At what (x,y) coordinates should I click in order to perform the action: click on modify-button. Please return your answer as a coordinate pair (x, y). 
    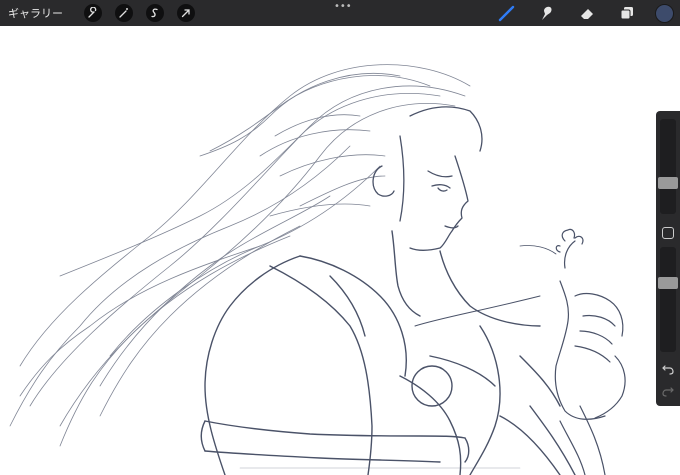
    Looking at the image, I should click on (668, 233).